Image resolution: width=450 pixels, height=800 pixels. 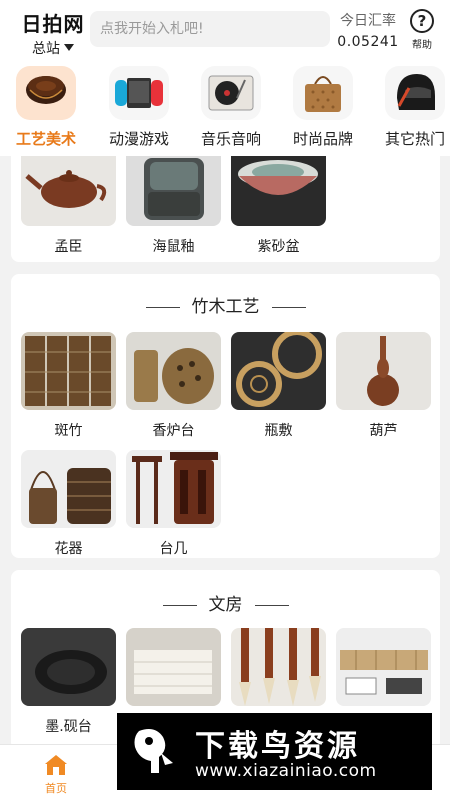 I want to click on tab-home-label: 首页, so click(x=56, y=788).